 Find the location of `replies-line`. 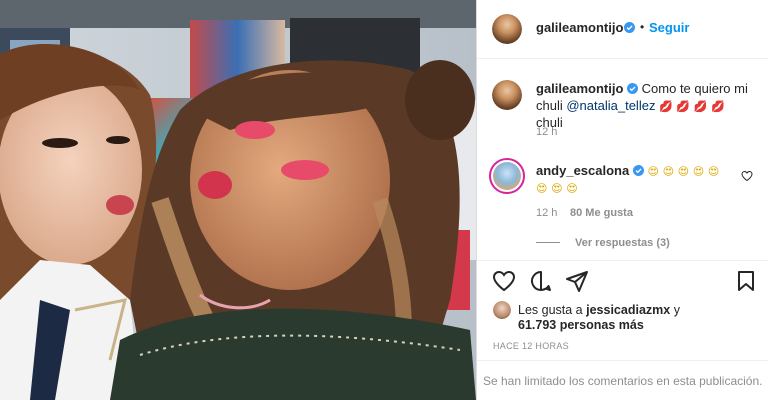

replies-line is located at coordinates (548, 242).